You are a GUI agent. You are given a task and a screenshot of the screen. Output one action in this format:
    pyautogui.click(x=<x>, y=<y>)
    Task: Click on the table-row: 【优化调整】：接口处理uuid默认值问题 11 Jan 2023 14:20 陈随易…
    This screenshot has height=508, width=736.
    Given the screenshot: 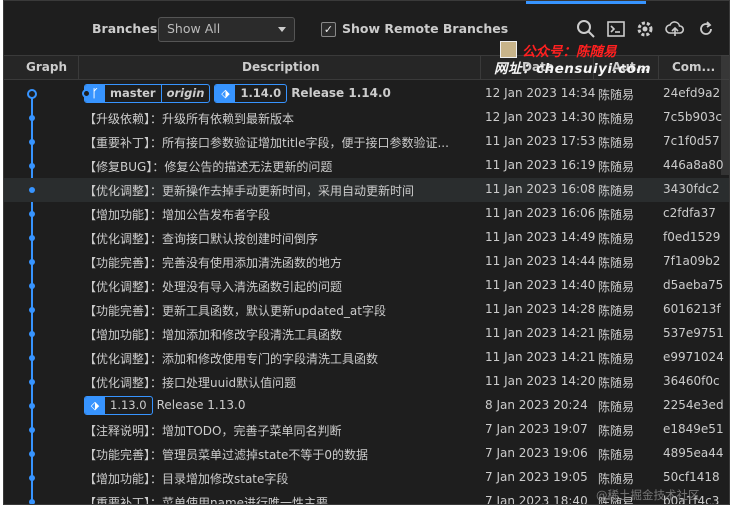 What is the action you would take?
    pyautogui.click(x=366, y=382)
    